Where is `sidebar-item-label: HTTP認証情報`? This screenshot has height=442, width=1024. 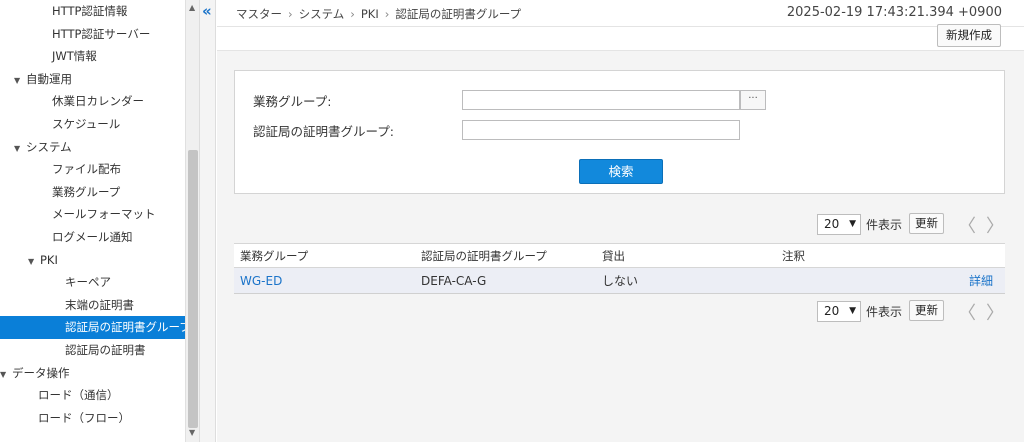 sidebar-item-label: HTTP認証情報 is located at coordinates (90, 11).